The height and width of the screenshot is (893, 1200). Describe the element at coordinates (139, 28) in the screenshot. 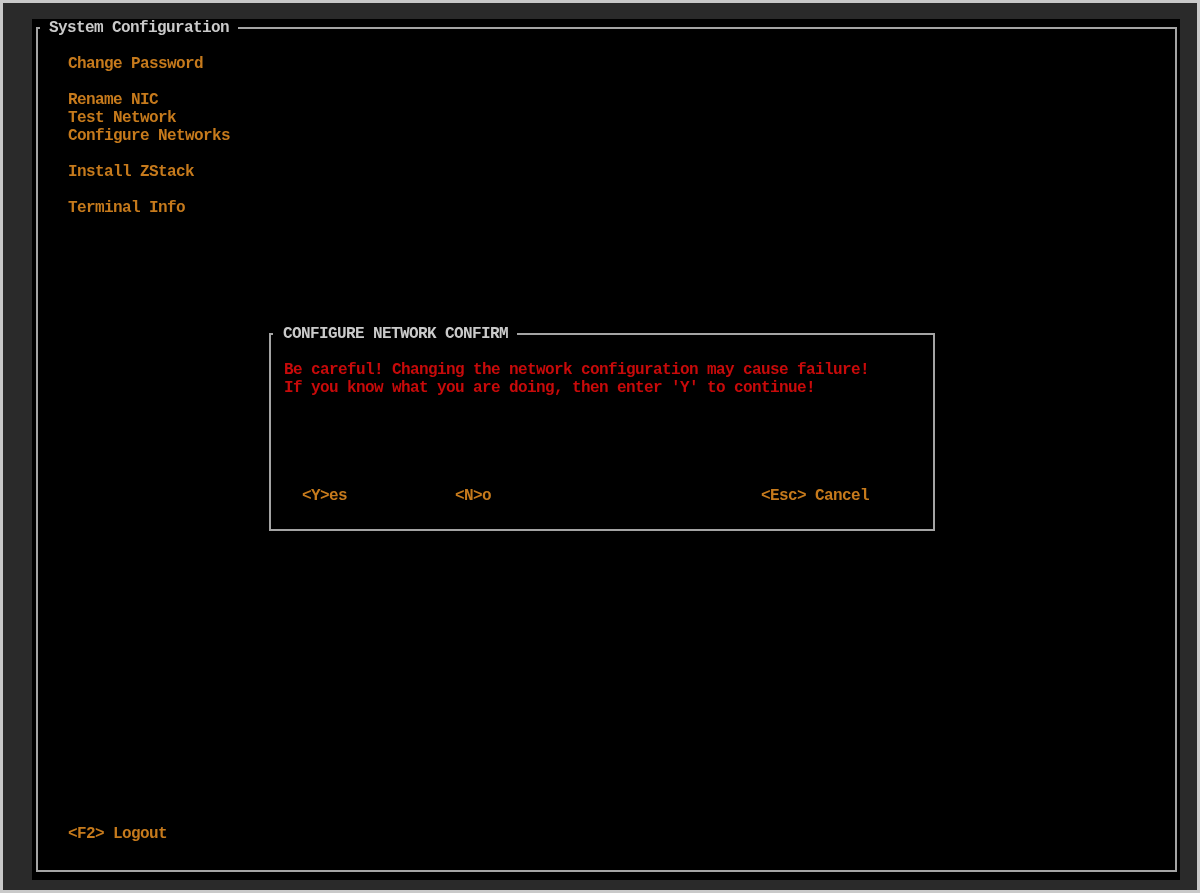

I see `window-title: System Configuration` at that location.